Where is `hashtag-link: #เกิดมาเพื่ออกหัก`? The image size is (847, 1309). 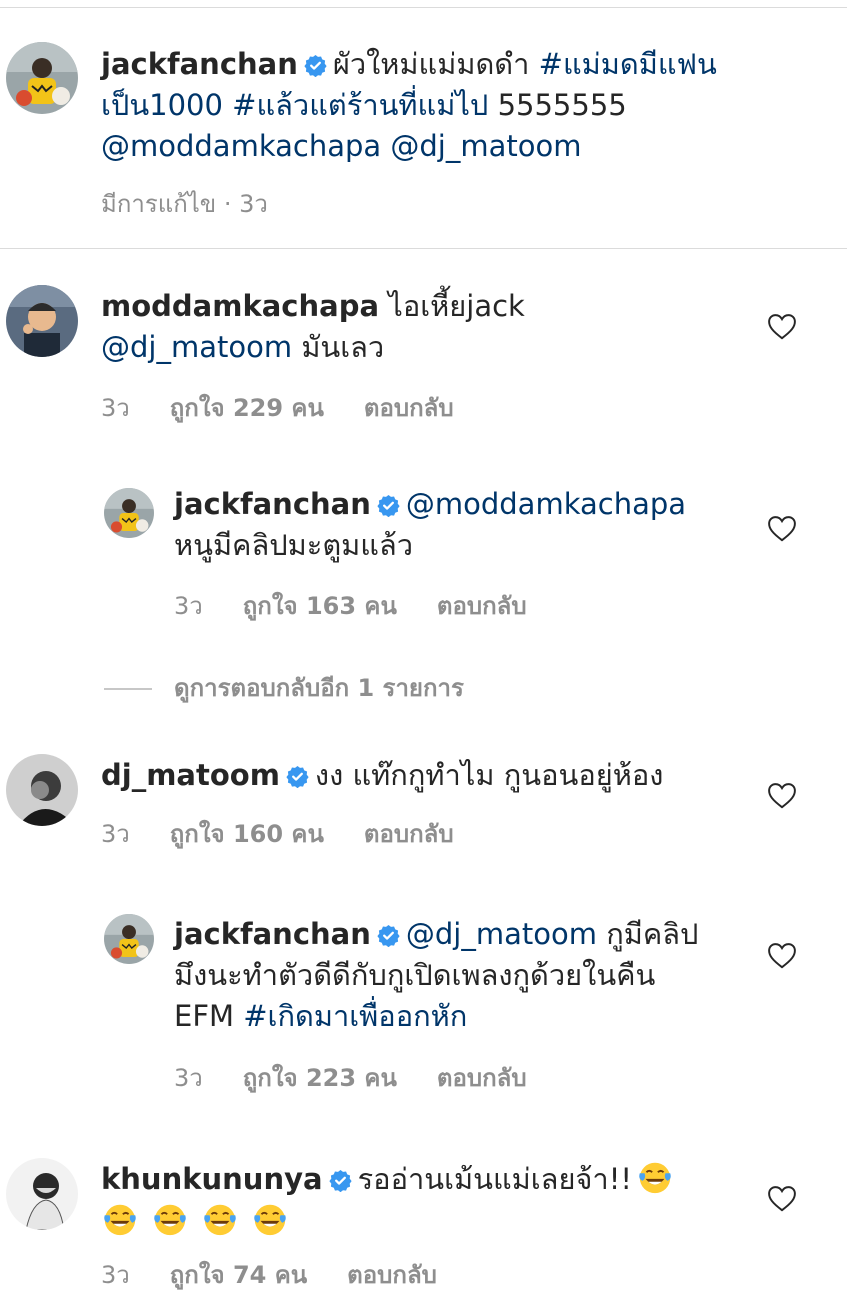
hashtag-link: #เกิดมาเพื่ออกหัก is located at coordinates (355, 1016).